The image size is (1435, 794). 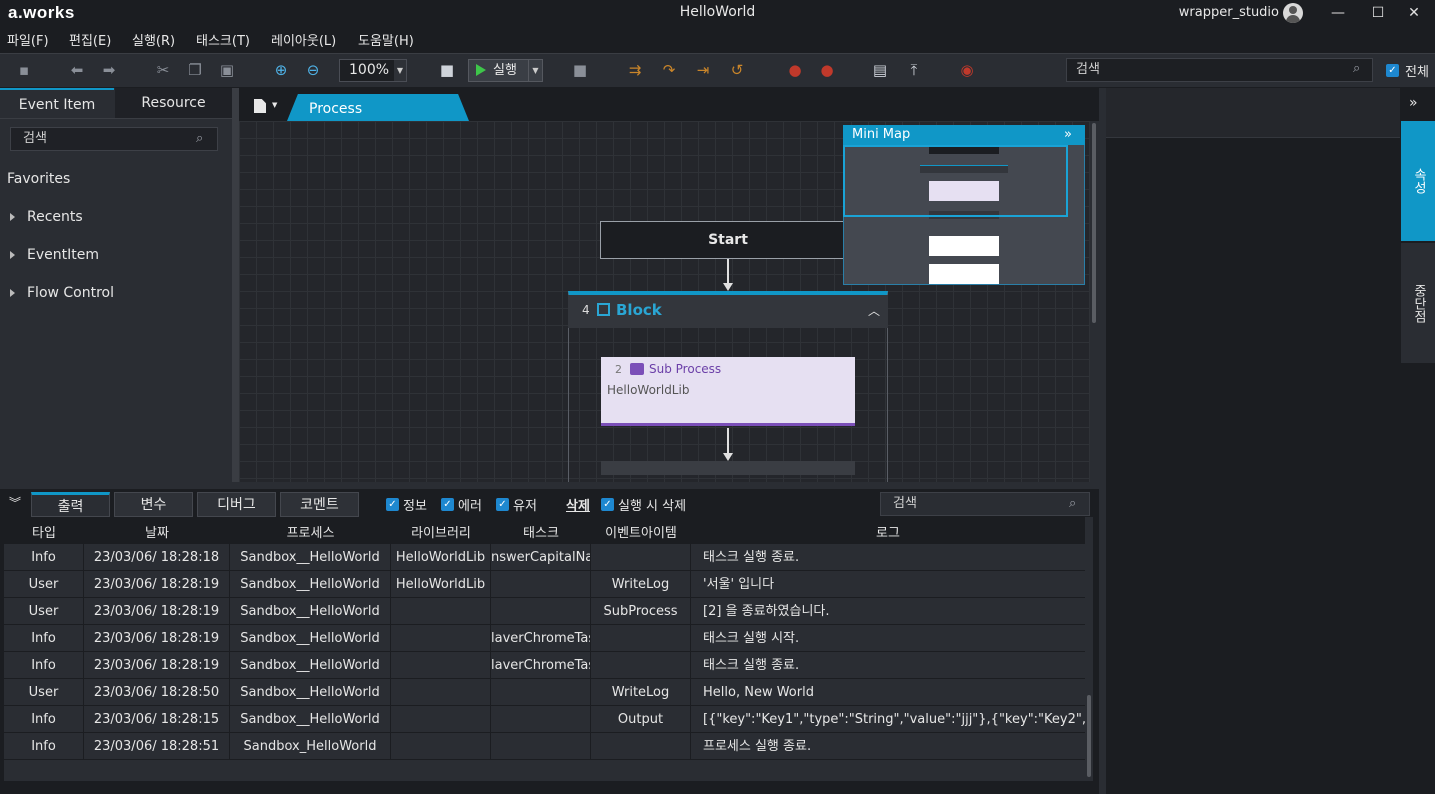 What do you see at coordinates (90, 39) in the screenshot?
I see `menu-edit: 편집(E)` at bounding box center [90, 39].